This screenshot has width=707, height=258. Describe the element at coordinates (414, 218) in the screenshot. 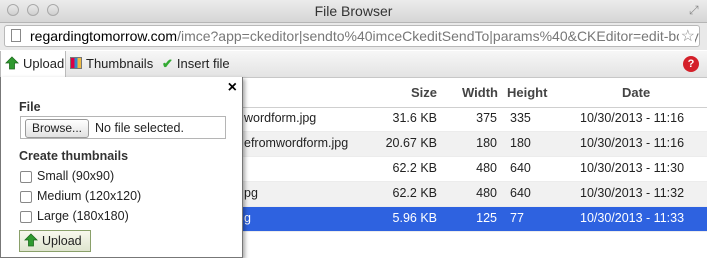

I see `file-size: 5.96 KB` at that location.